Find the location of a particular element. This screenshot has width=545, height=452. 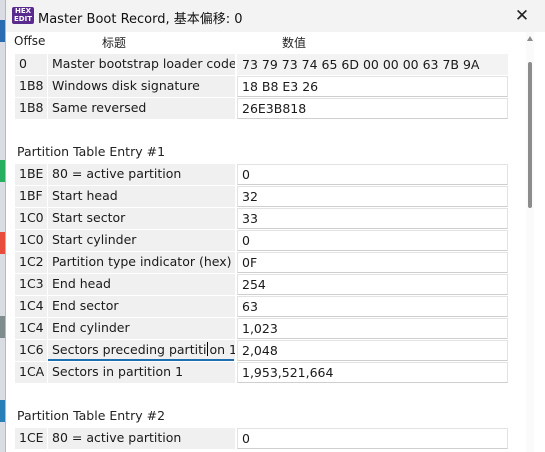

app-icon-text-bottom: EDIT is located at coordinates (23, 19).